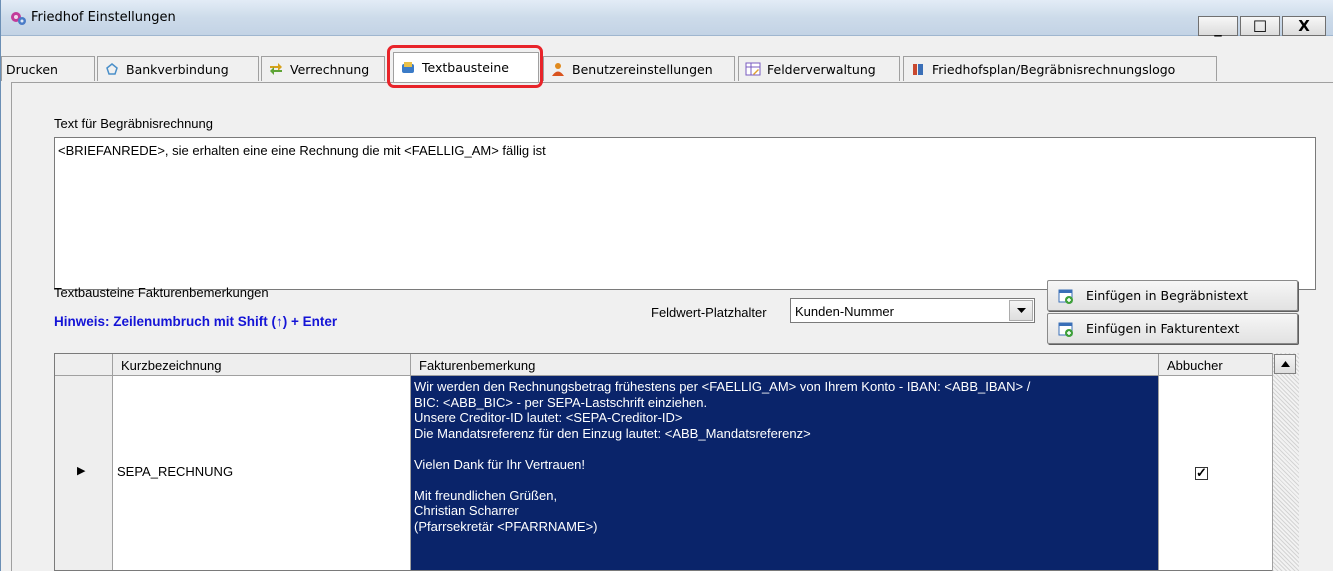 Image resolution: width=1333 pixels, height=571 pixels. Describe the element at coordinates (486, 495) in the screenshot. I see `remark-line: Mit freundlichen Grüßen,` at that location.